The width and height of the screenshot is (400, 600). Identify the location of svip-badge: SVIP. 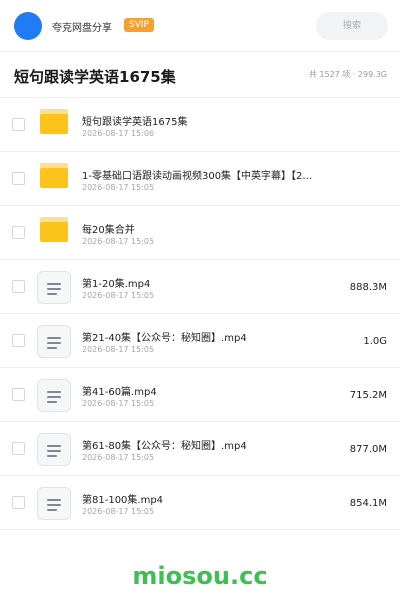
(139, 25).